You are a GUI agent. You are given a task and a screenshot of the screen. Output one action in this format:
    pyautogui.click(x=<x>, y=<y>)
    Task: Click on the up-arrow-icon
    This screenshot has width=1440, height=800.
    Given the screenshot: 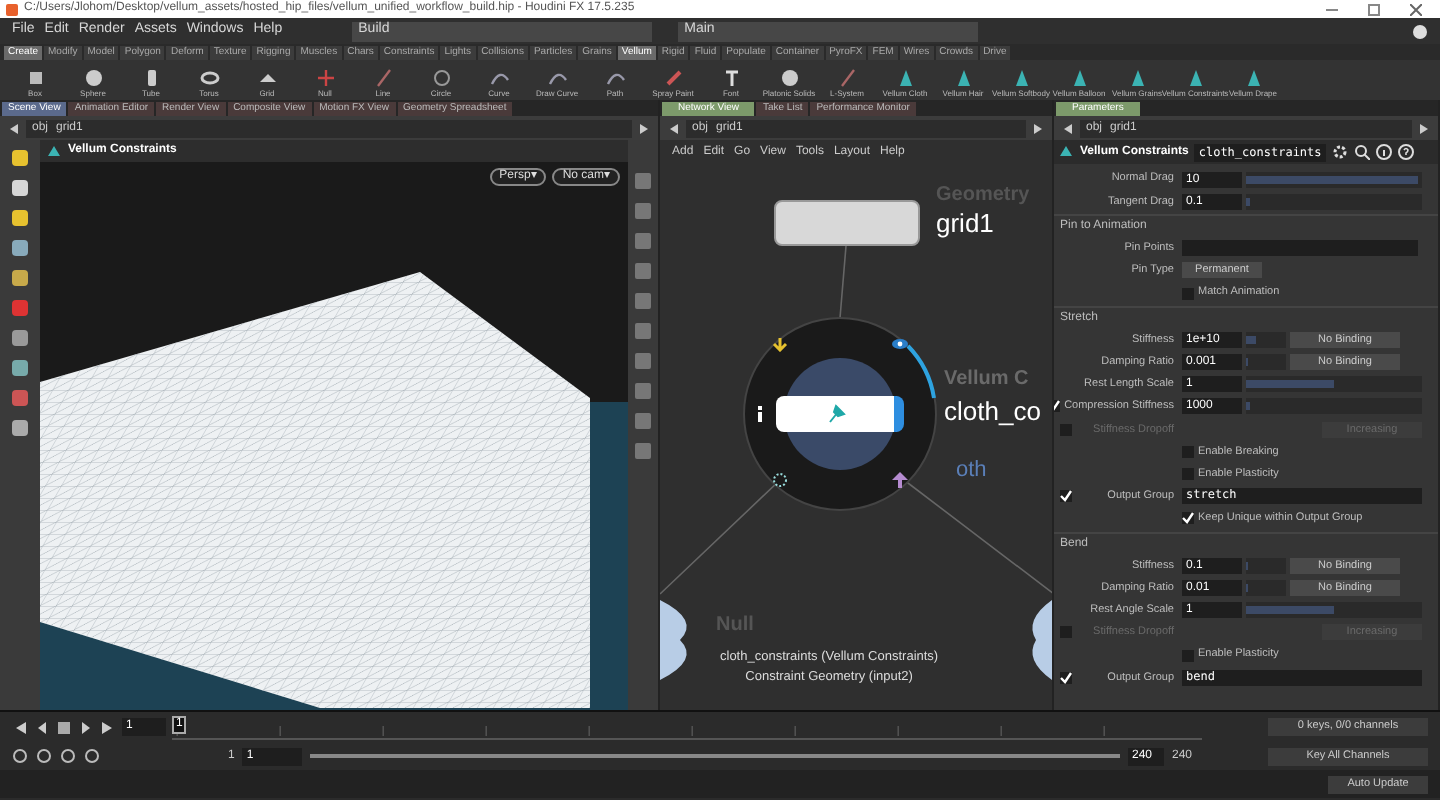 What is the action you would take?
    pyautogui.click(x=900, y=480)
    